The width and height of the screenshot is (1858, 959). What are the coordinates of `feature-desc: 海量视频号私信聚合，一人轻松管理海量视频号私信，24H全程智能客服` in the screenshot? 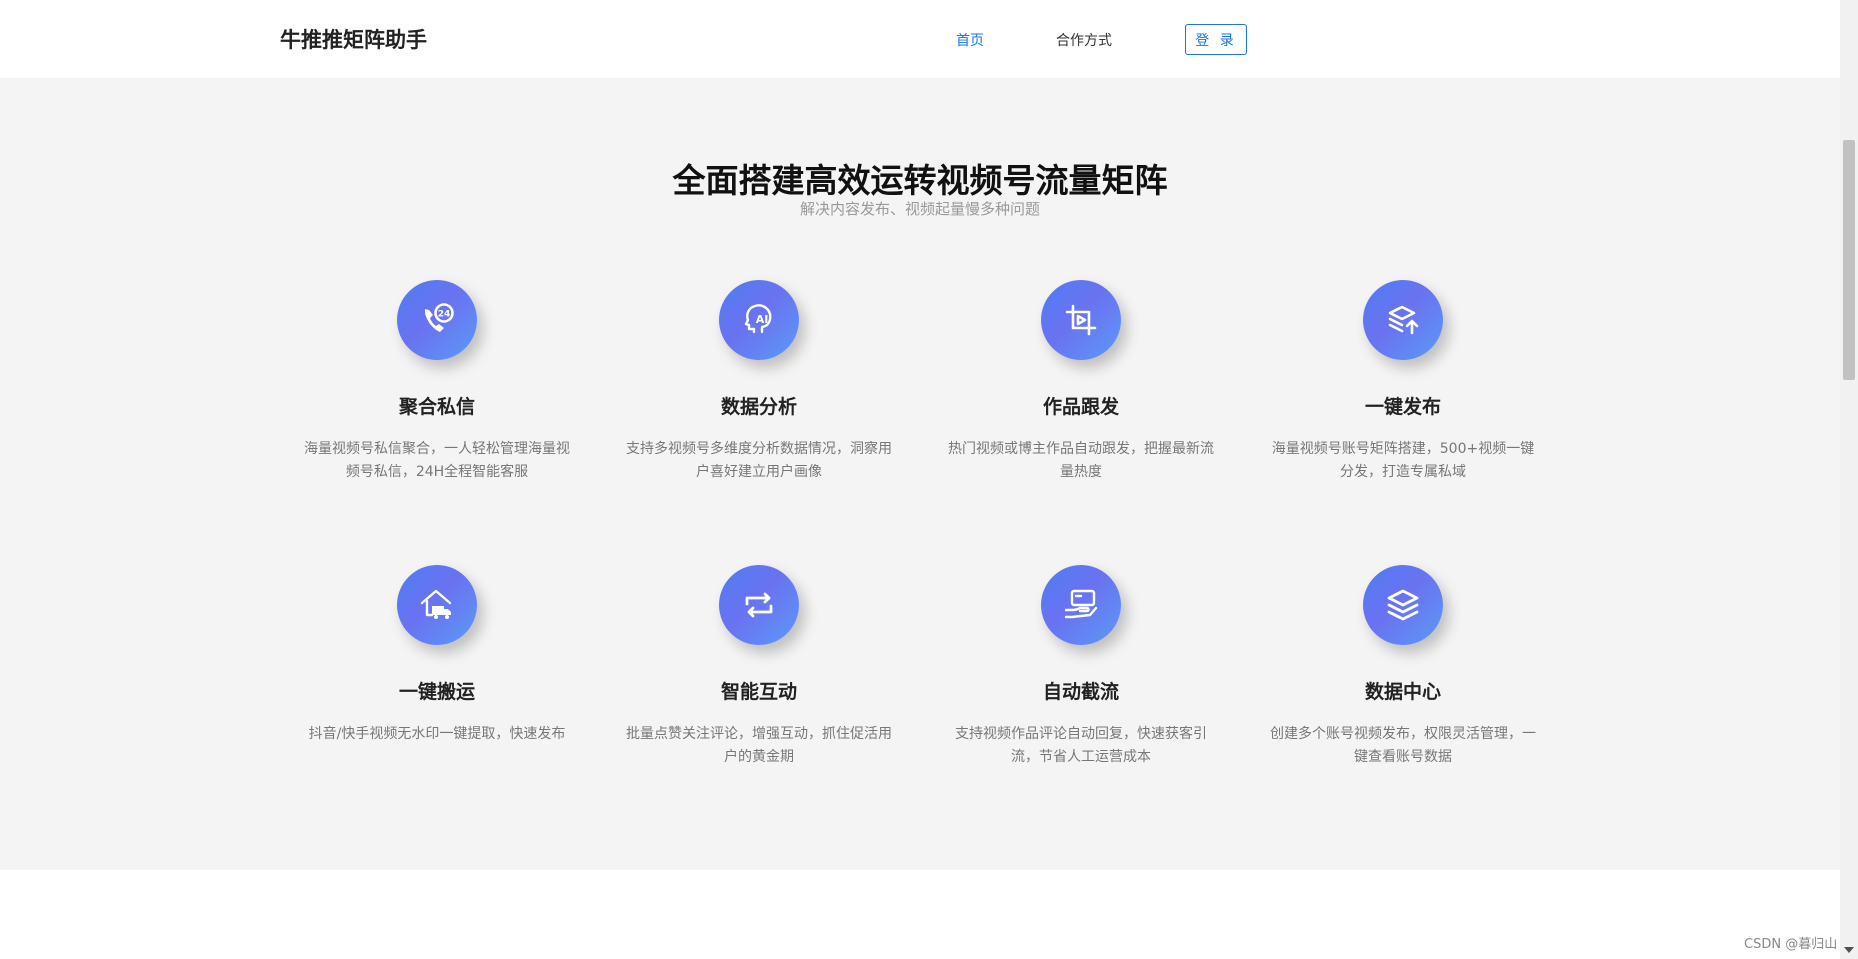 It's located at (437, 460).